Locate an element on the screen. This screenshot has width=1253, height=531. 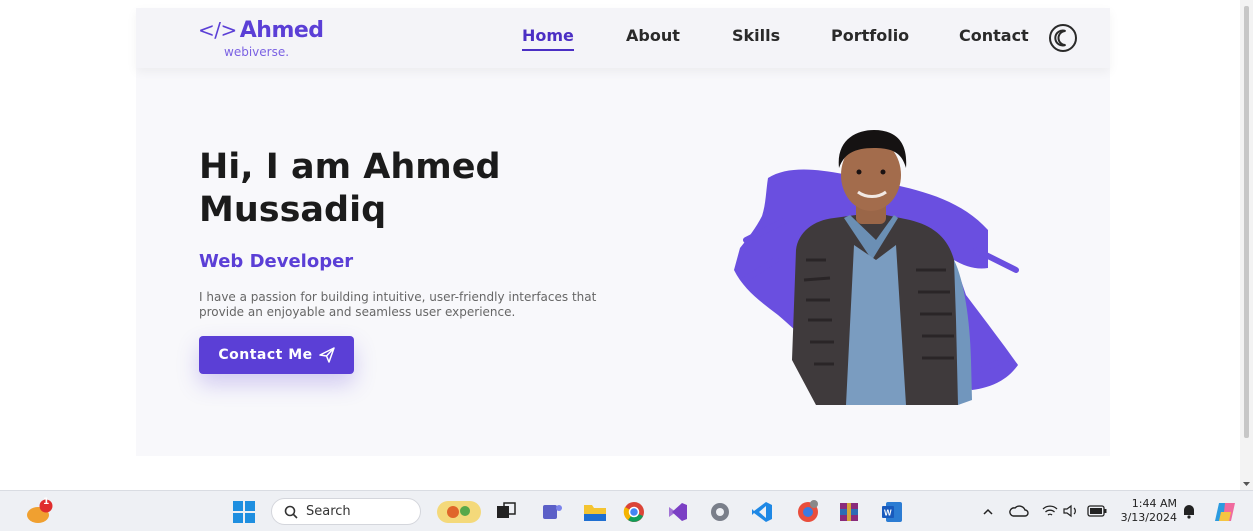
scroll-down-icon is located at coordinates (1246, 484).